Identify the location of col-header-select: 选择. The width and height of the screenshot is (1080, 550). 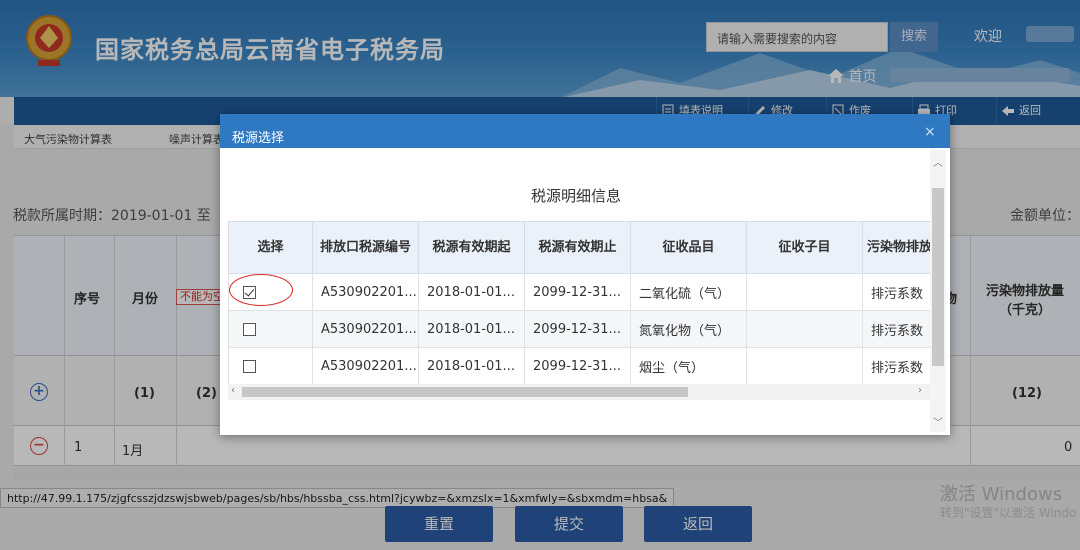
(270, 247).